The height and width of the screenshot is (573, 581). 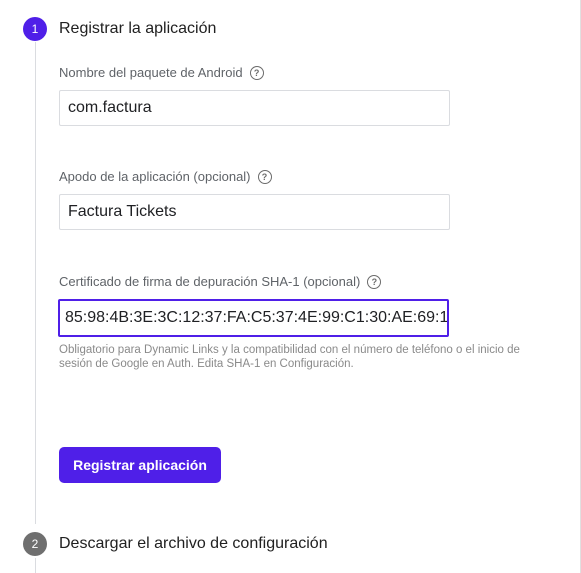 What do you see at coordinates (35, 565) in the screenshot?
I see `step-rail-line-lower` at bounding box center [35, 565].